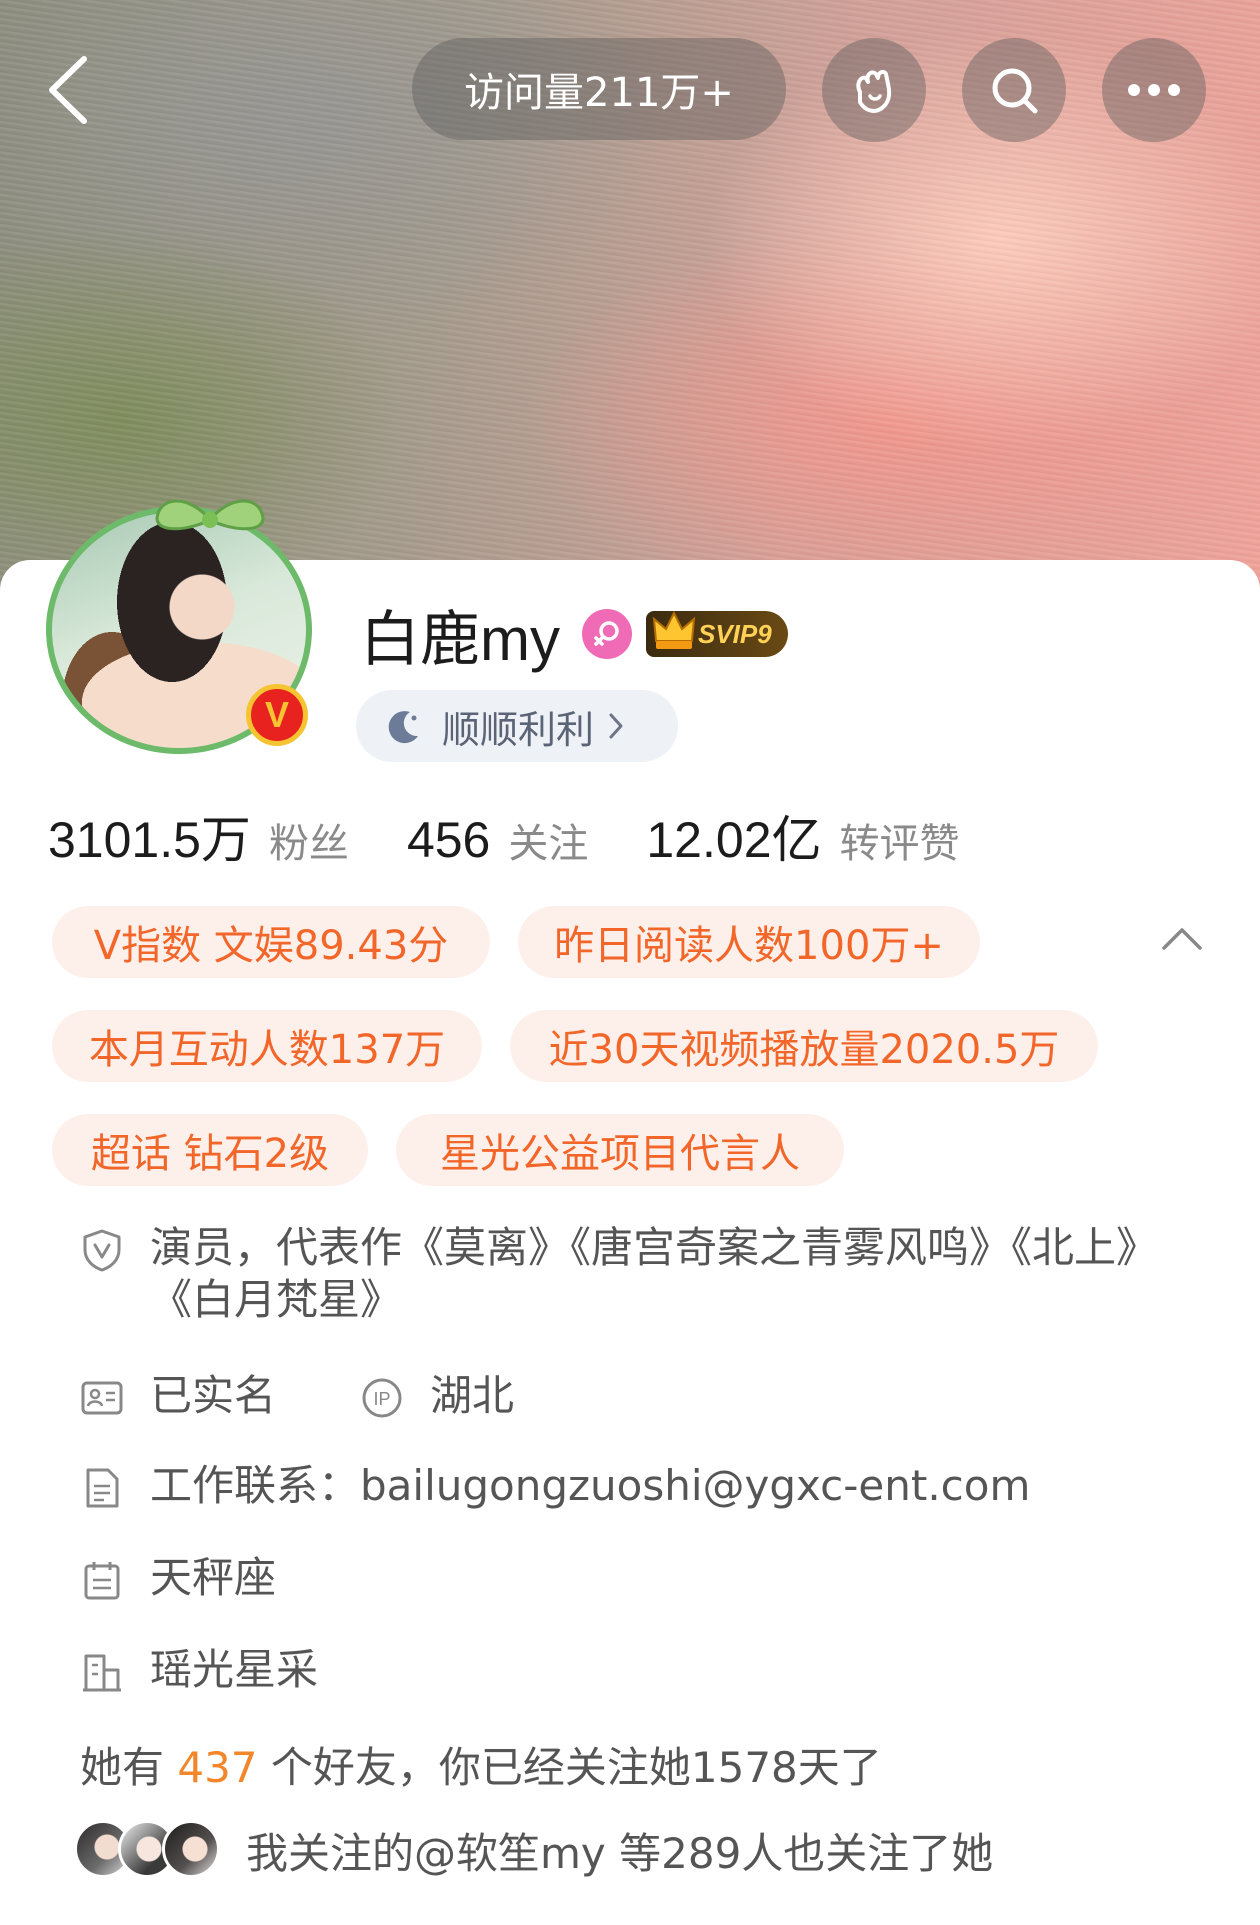 The height and width of the screenshot is (1925, 1260). I want to click on following-label: 关注, so click(548, 844).